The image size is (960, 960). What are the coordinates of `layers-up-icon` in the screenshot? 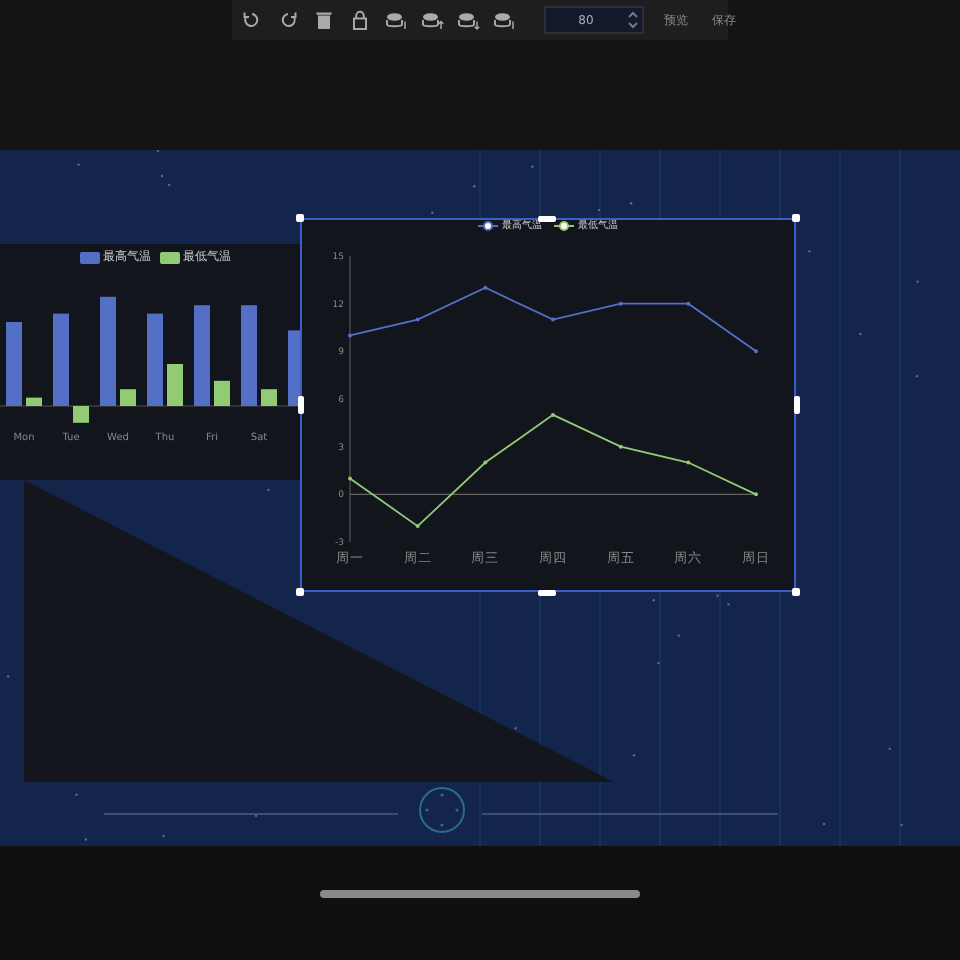 It's located at (432, 20).